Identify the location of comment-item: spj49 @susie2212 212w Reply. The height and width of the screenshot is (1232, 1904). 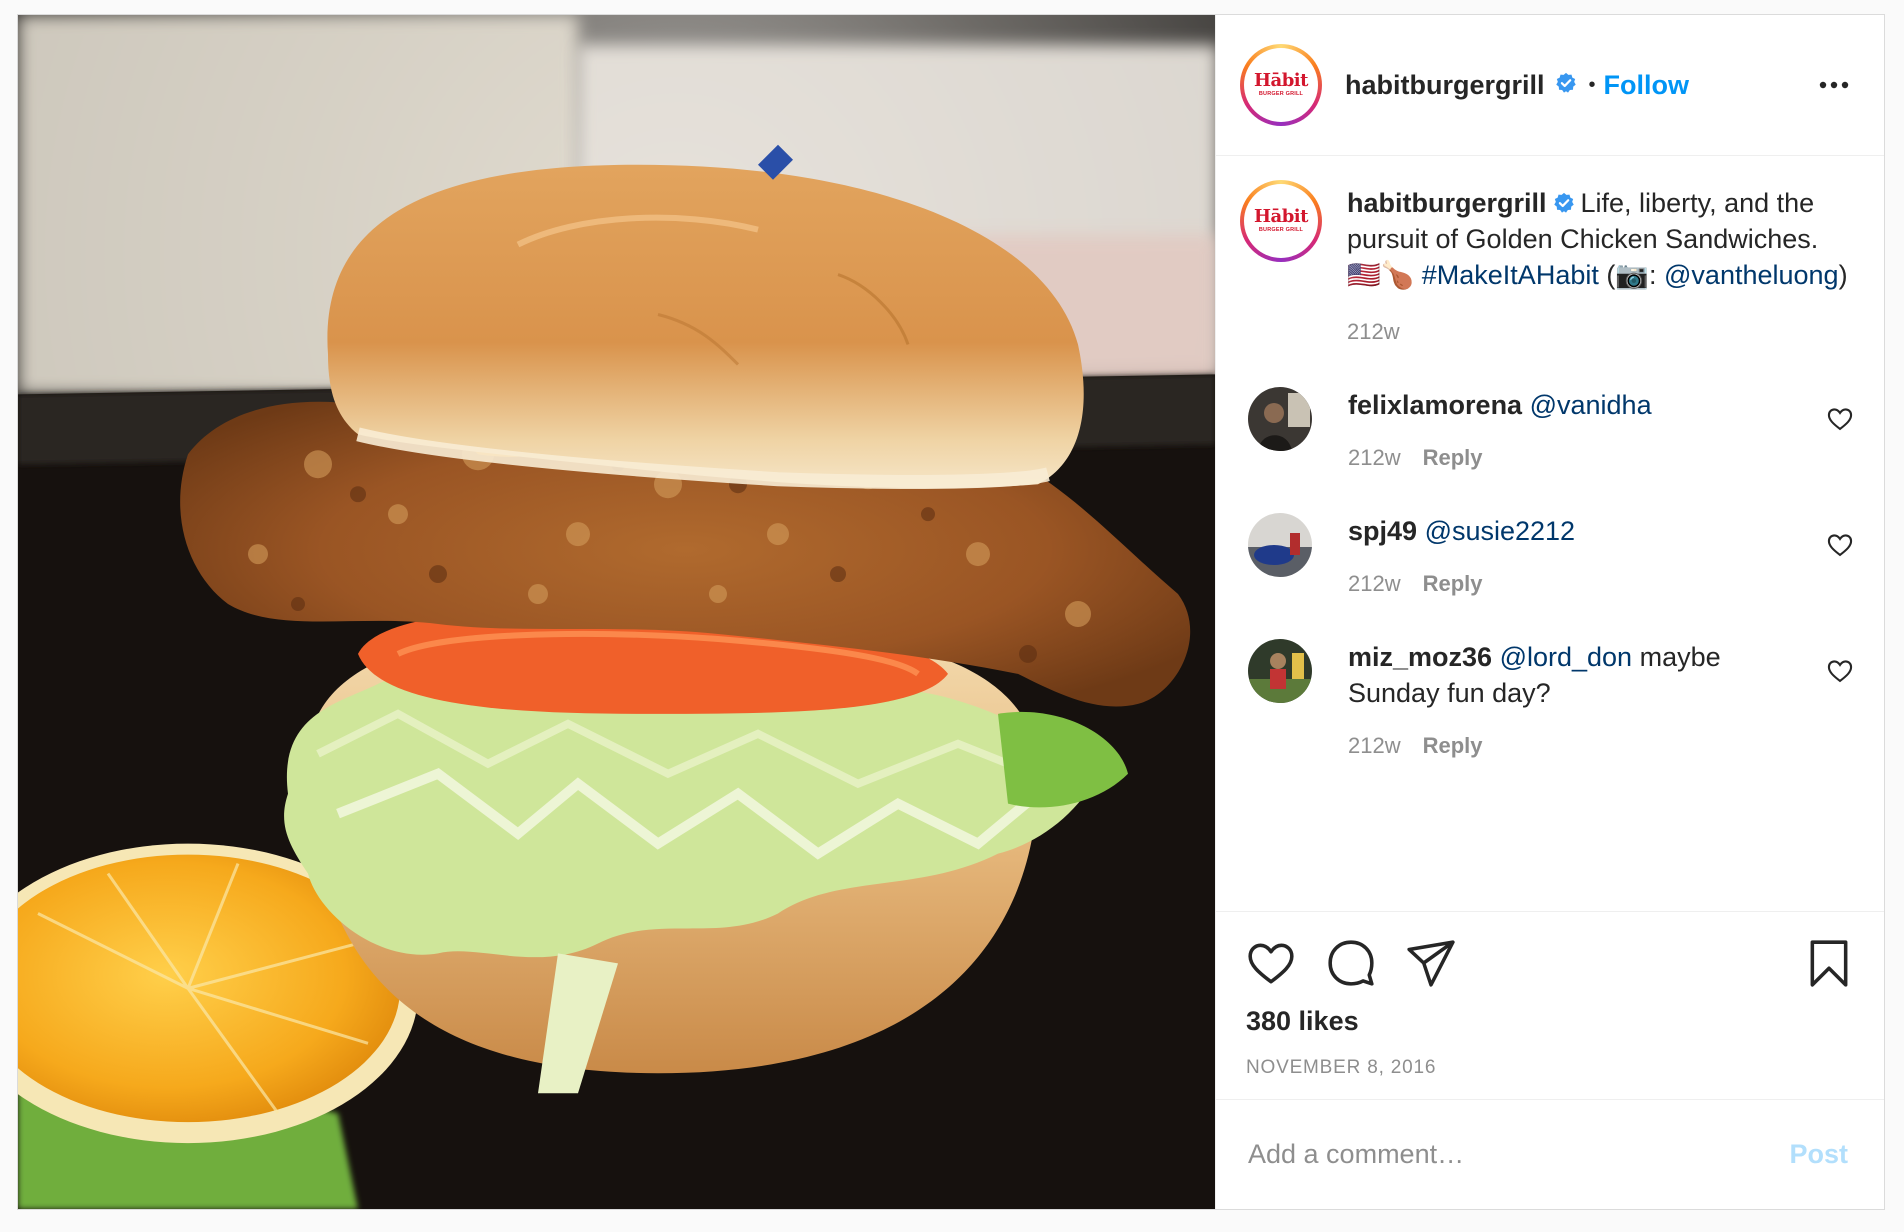
(1547, 555).